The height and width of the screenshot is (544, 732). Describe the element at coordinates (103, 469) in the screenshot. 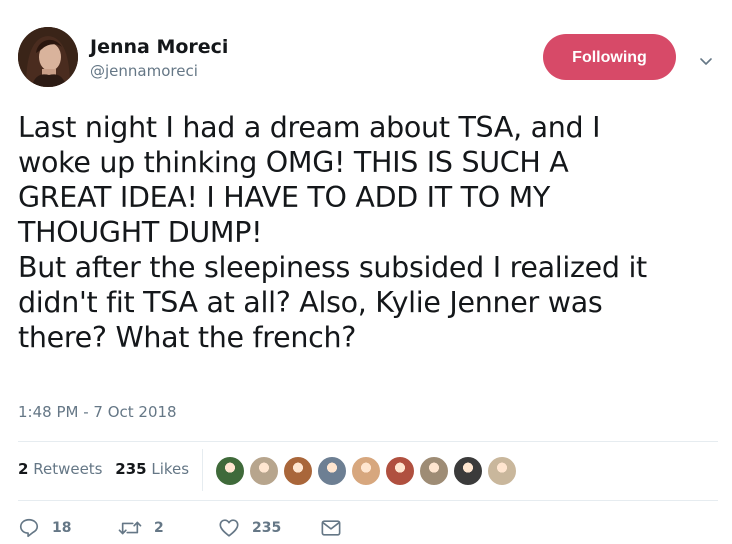

I see `tweet-stats: 2 Retweets 235 Likes` at that location.